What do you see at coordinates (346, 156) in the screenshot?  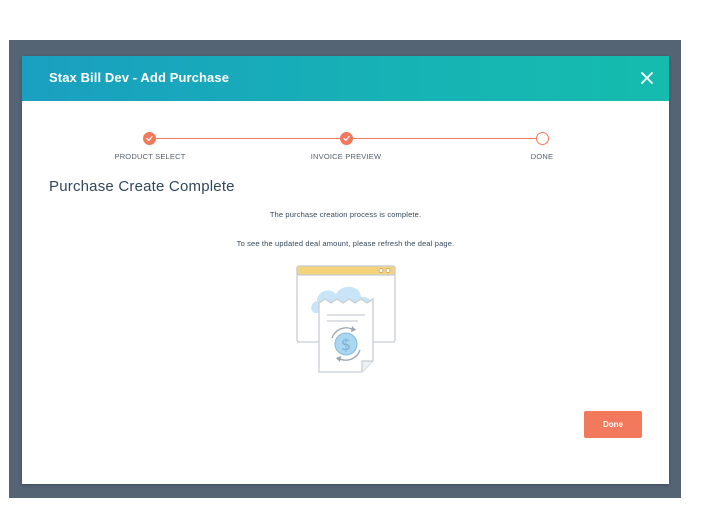 I see `step-2-label: INVOICE PREVIEW` at bounding box center [346, 156].